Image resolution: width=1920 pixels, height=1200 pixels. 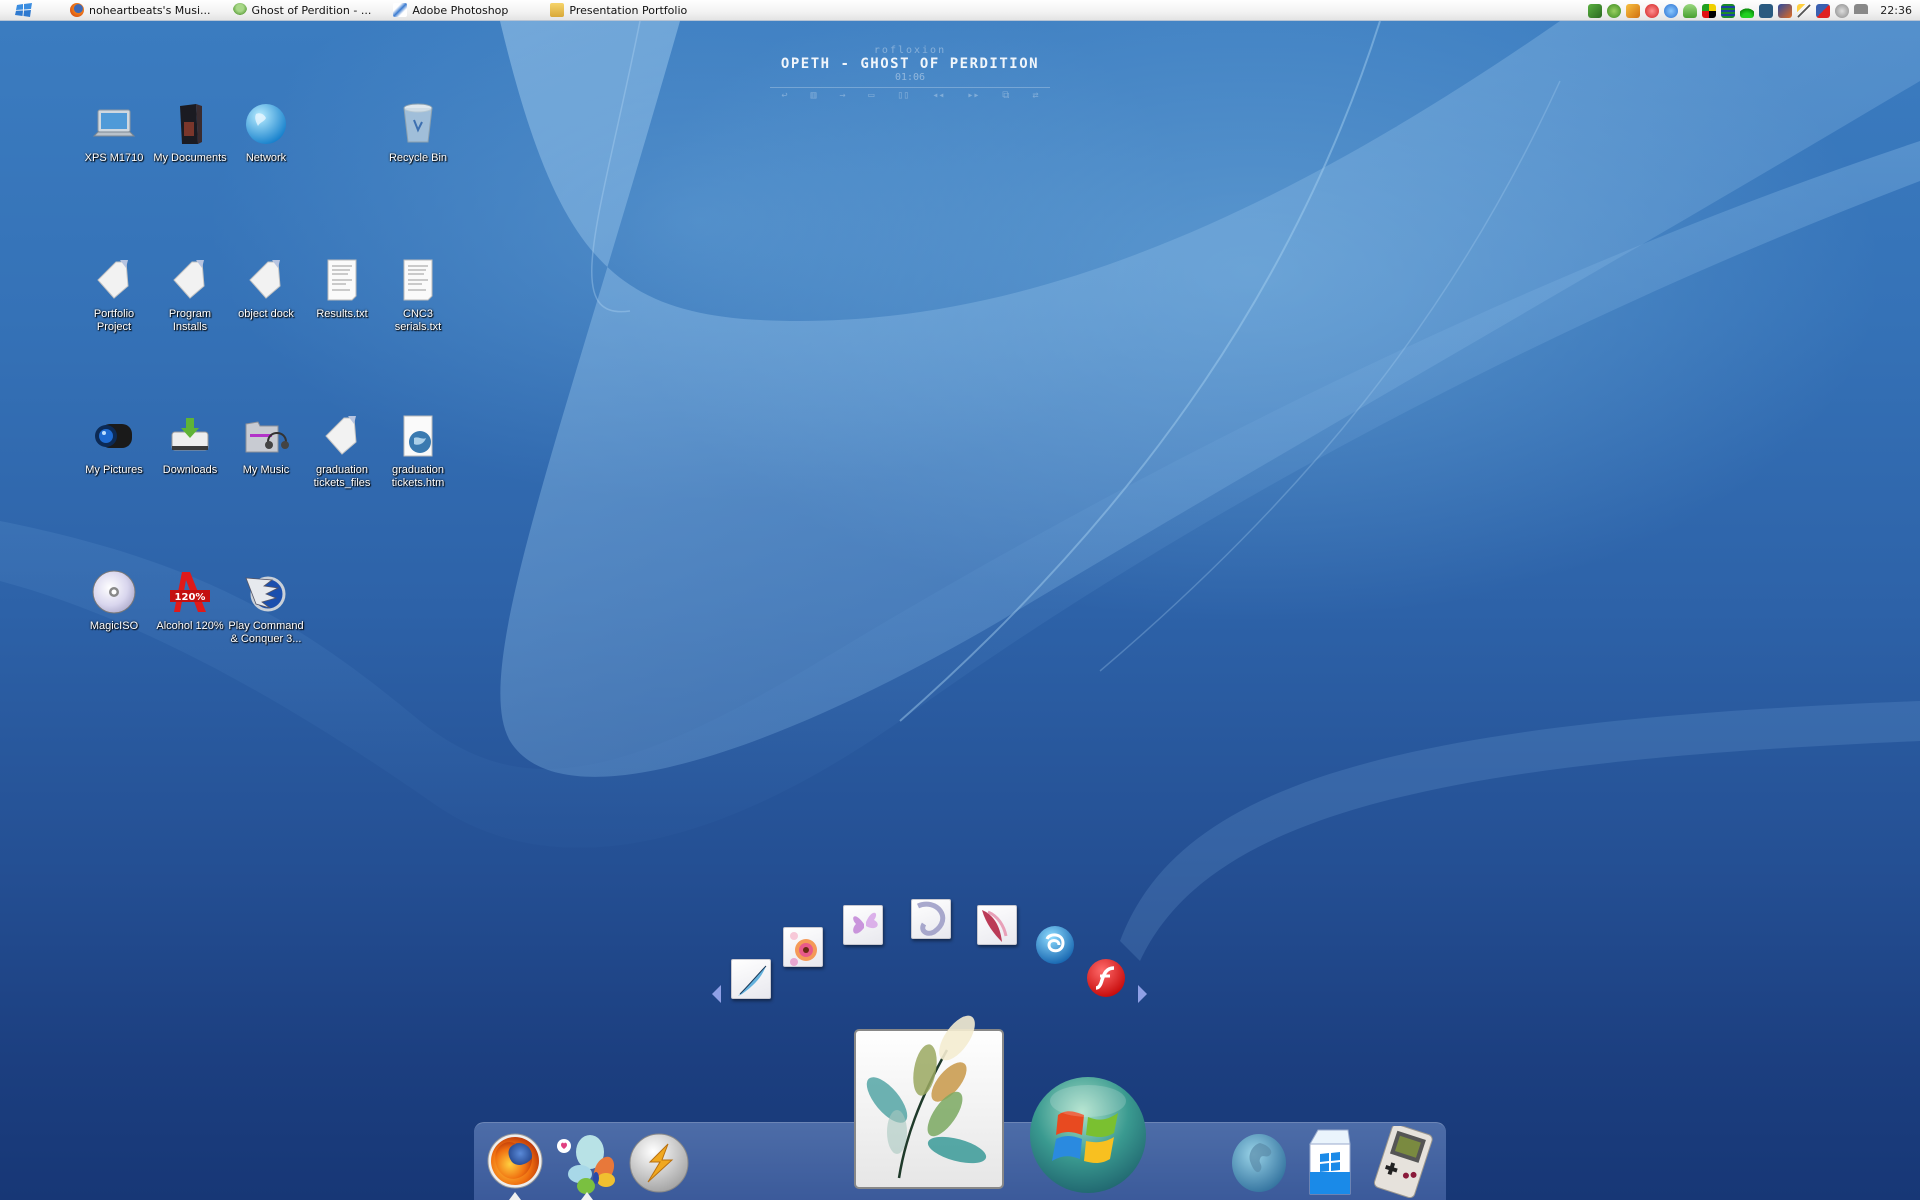 I want to click on desktop-icon-xps-m1710: XPS M1710, so click(x=114, y=132).